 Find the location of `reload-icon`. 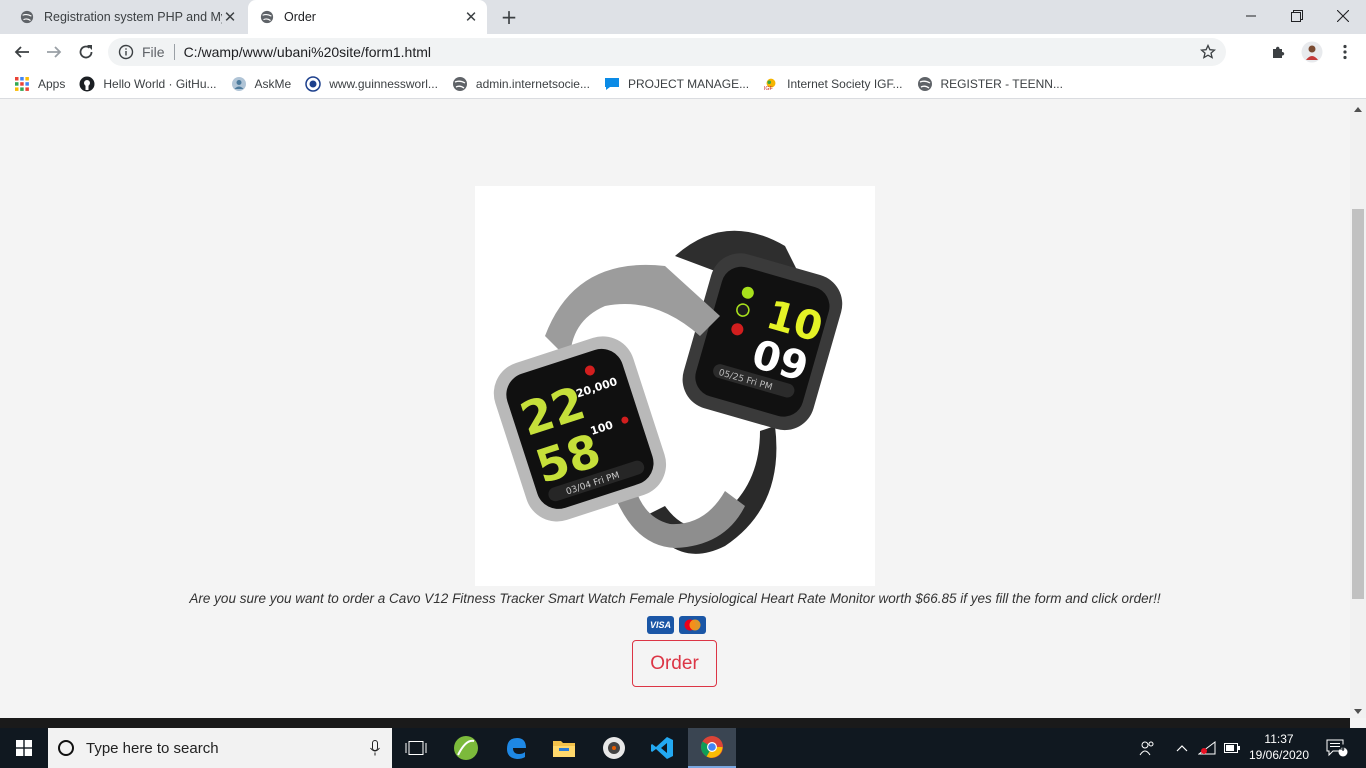

reload-icon is located at coordinates (86, 52).